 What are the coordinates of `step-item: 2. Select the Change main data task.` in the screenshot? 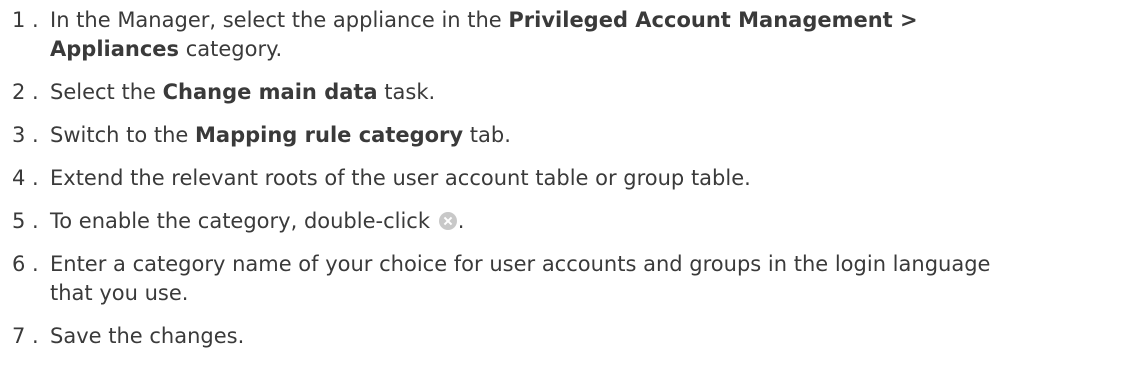 It's located at (572, 92).